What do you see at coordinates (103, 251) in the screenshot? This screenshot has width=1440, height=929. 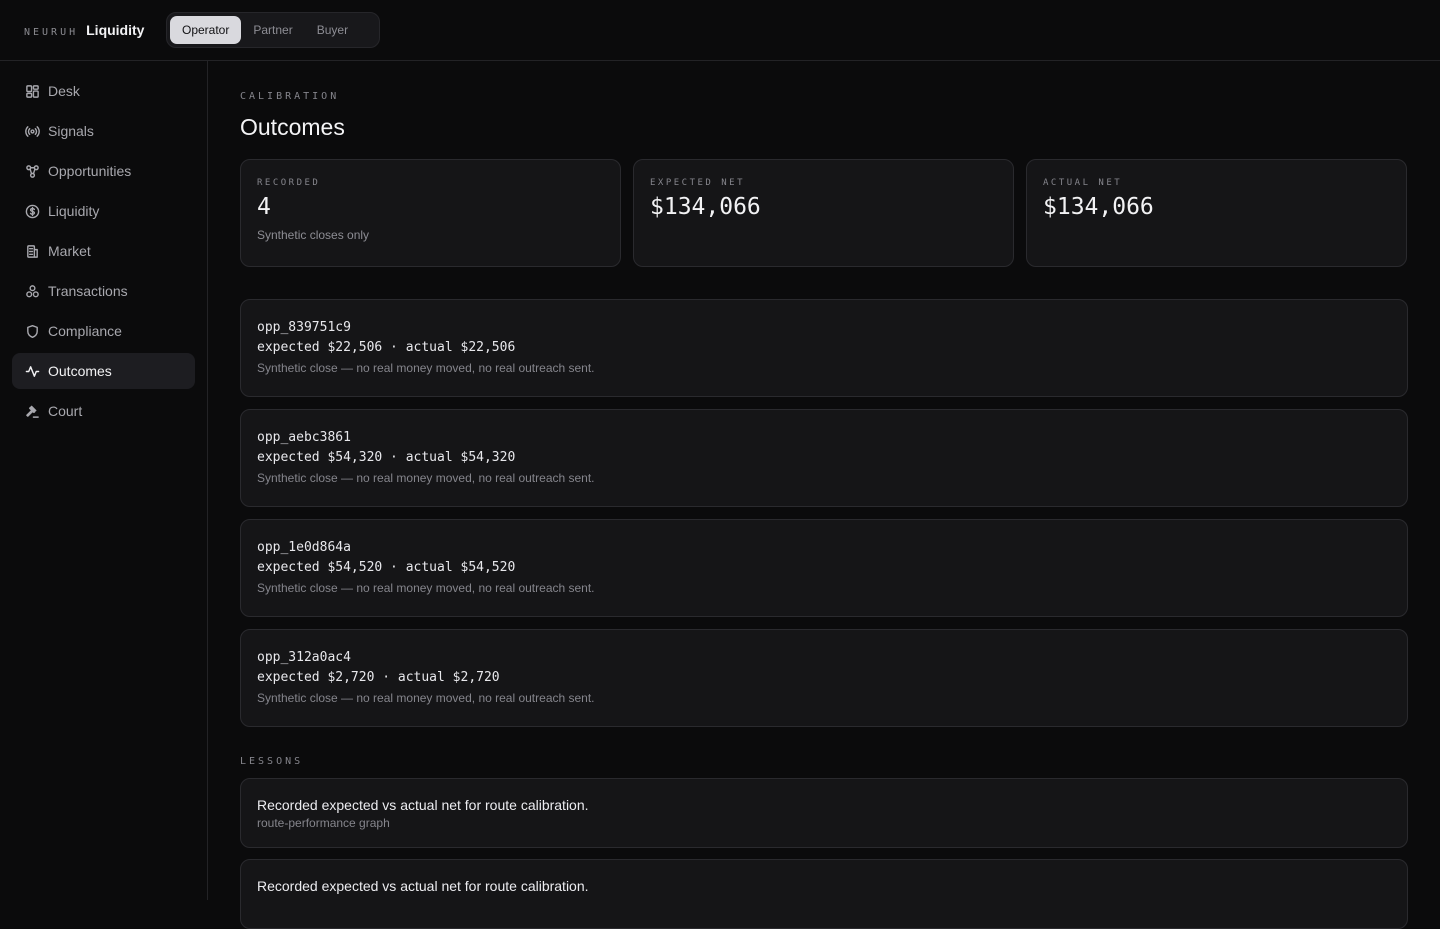 I see `sidebar-item-market: Market` at bounding box center [103, 251].